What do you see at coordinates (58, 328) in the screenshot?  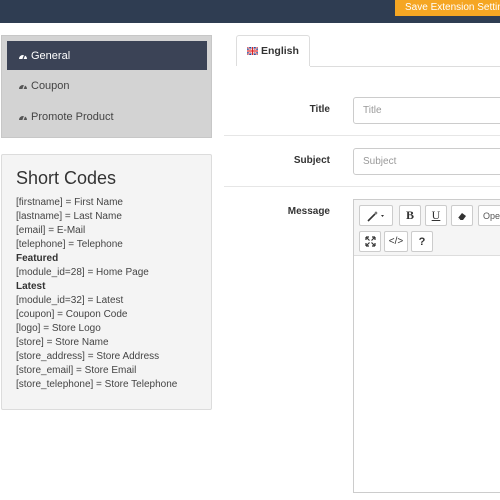 I see `short-code-line: [logo] = Store Logo` at bounding box center [58, 328].